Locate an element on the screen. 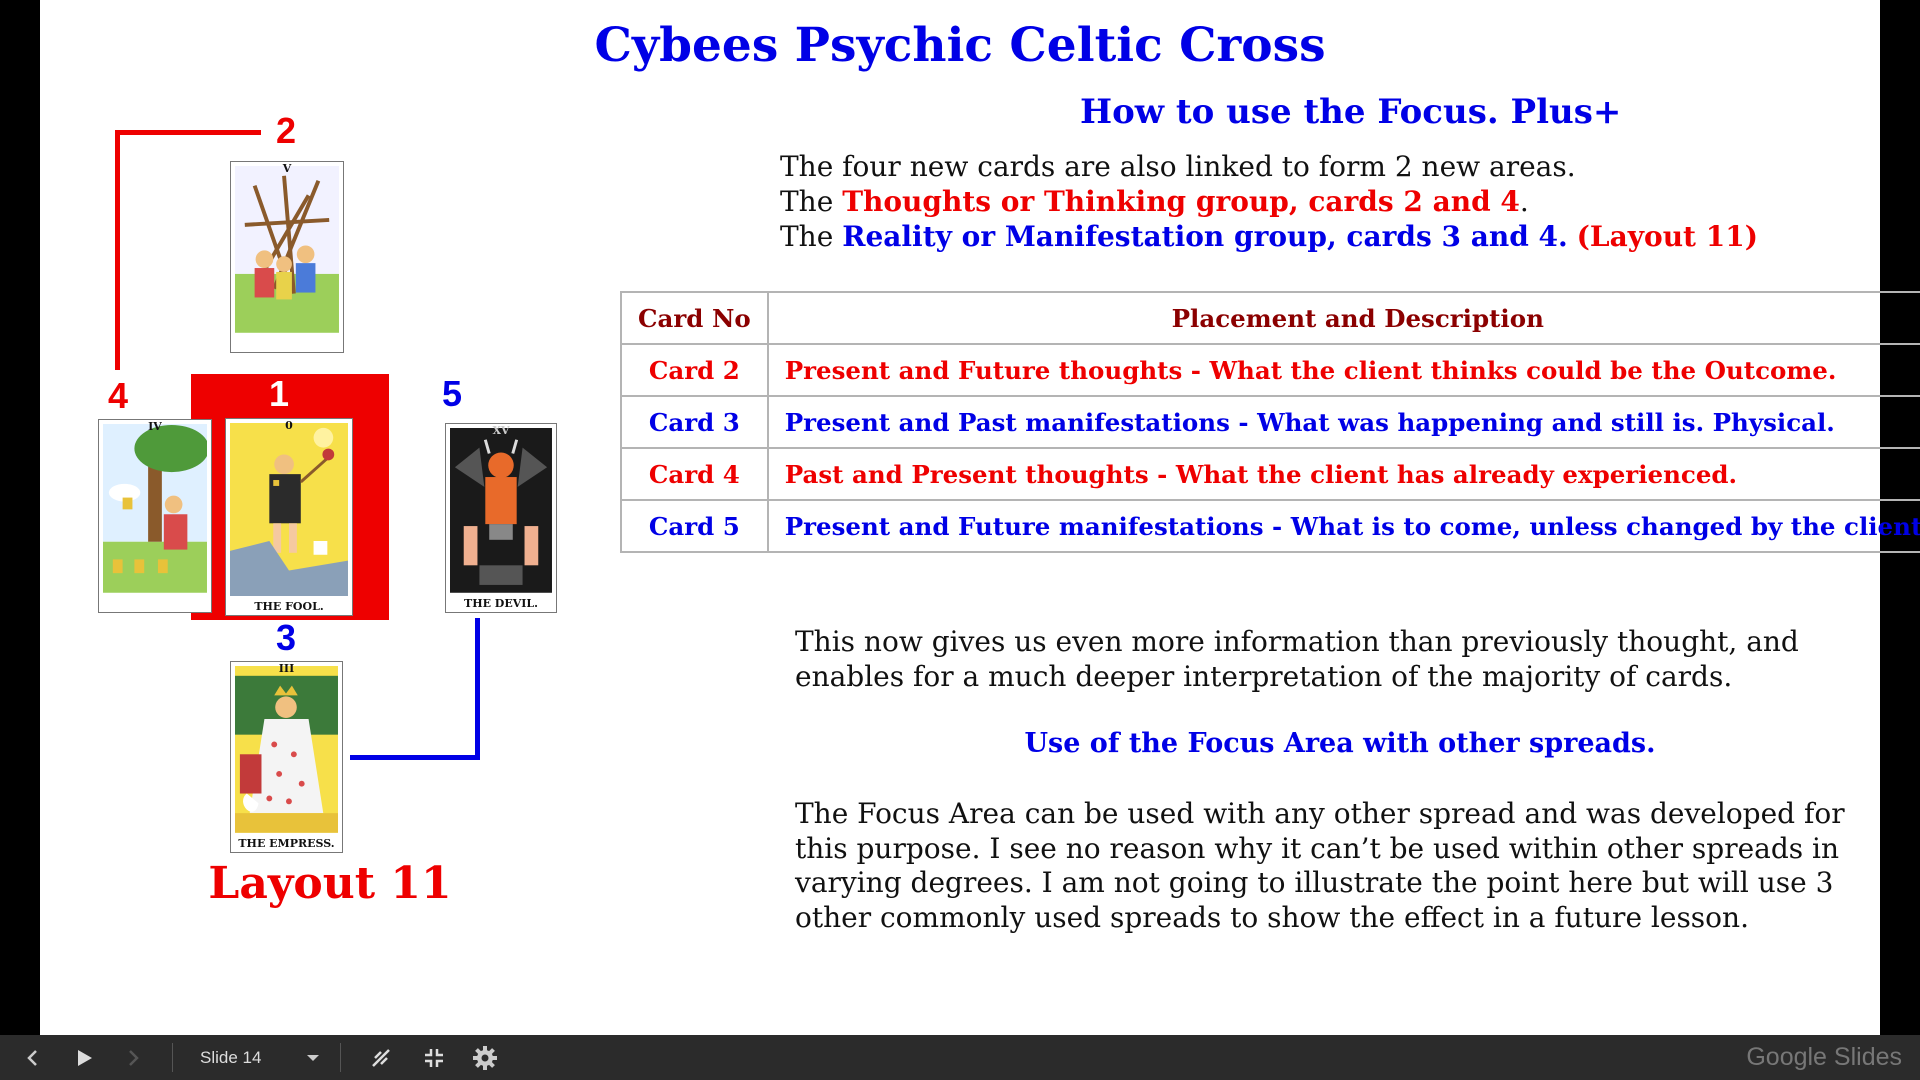 The image size is (1920, 1080). the-fool-art is located at coordinates (289, 510).